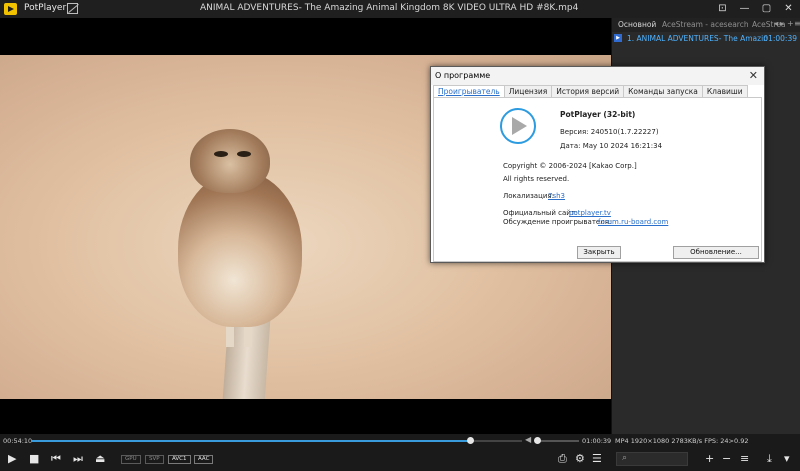  I want to click on seek-bar, so click(277, 440).